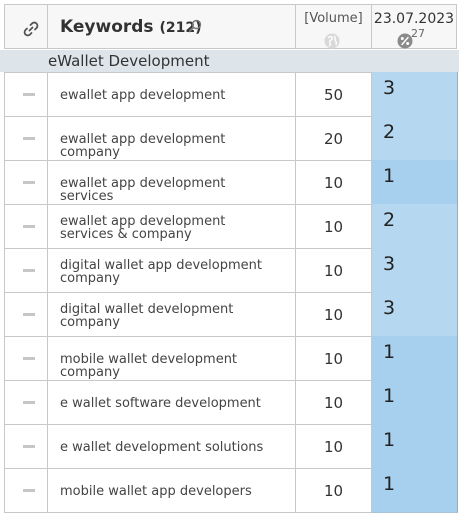  What do you see at coordinates (414, 19) in the screenshot?
I see `date-header-label: 23.07.2023` at bounding box center [414, 19].